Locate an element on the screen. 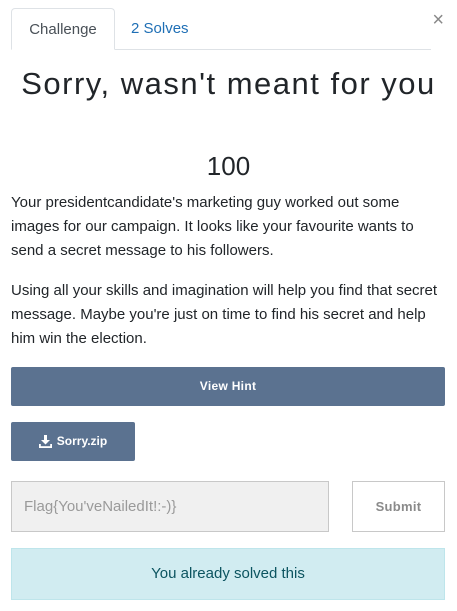 The width and height of the screenshot is (457, 611). tab-solves: 2 Solves is located at coordinates (160, 28).